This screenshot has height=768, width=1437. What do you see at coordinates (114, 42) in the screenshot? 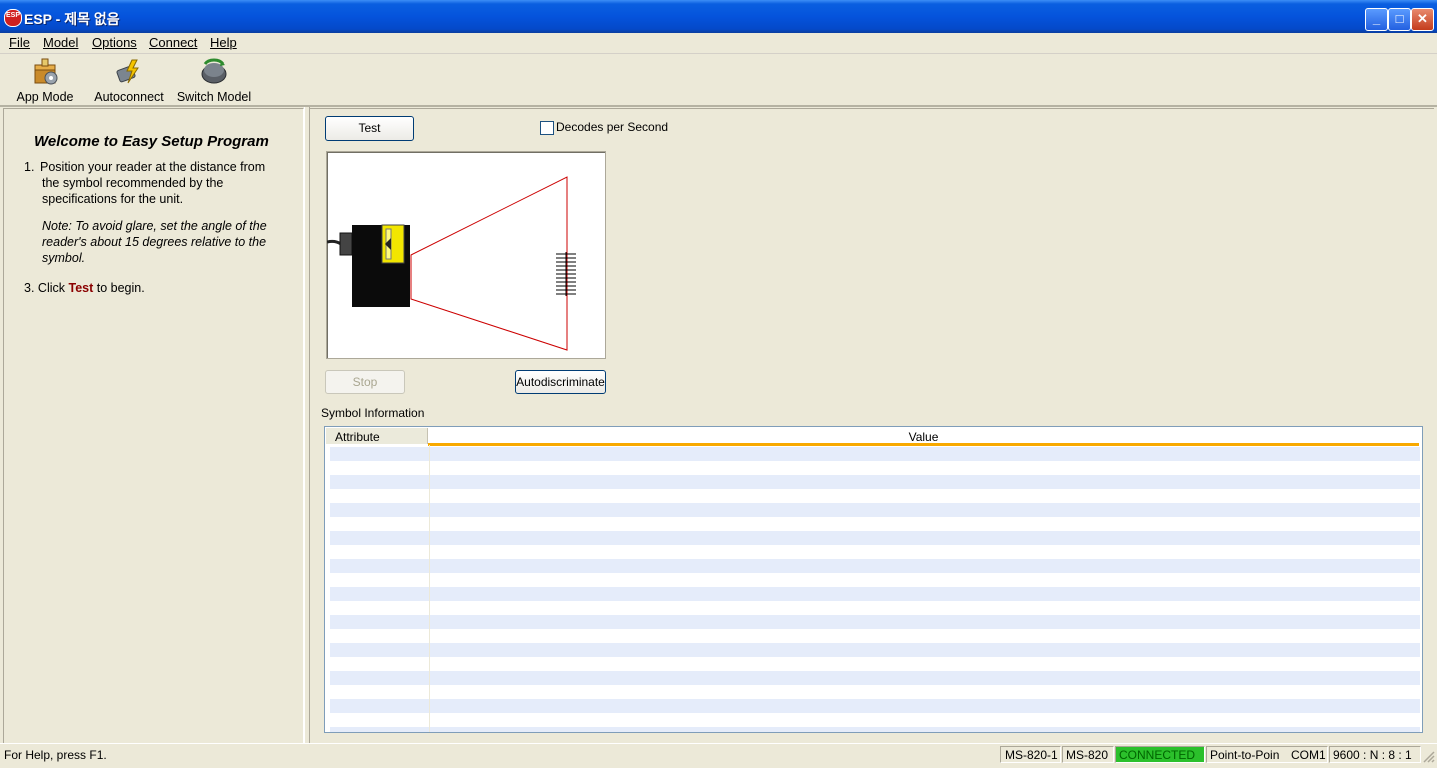
I see `menu-options: Options` at bounding box center [114, 42].